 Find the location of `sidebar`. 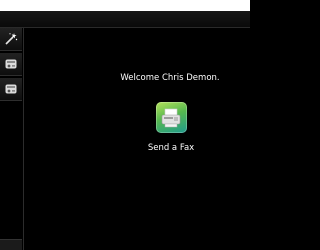

sidebar is located at coordinates (12, 139).